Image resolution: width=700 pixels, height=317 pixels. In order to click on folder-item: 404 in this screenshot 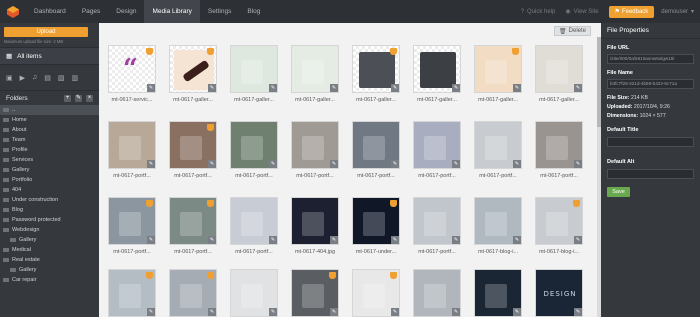, I will do `click(49, 190)`.